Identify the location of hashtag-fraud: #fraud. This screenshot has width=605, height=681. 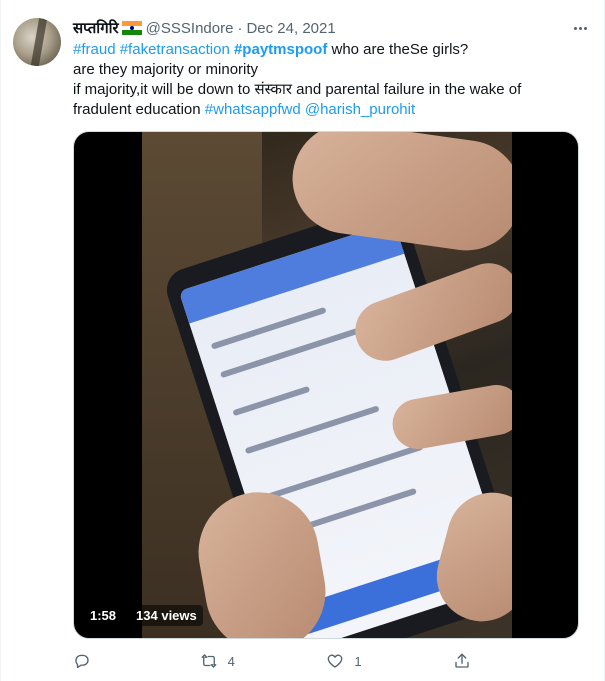
(94, 49).